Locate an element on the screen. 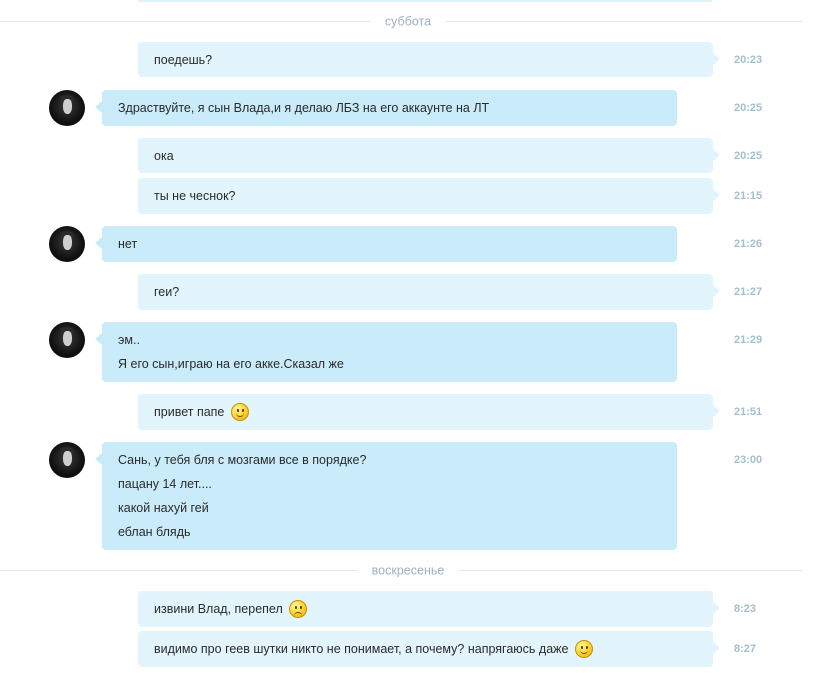 The image size is (813, 690). message-outgoing: извини Влад, перепел is located at coordinates (429, 609).